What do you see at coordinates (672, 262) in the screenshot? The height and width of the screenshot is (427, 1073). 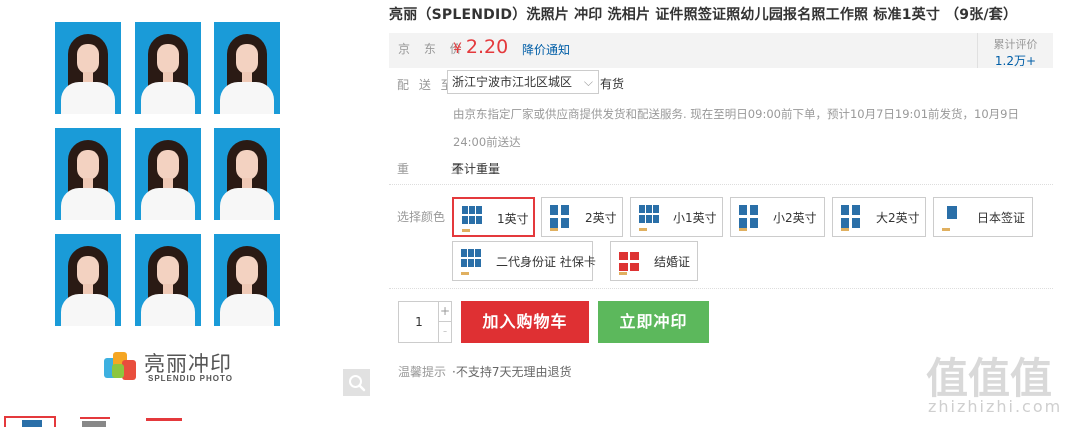 I see `option-label: 结婚证` at bounding box center [672, 262].